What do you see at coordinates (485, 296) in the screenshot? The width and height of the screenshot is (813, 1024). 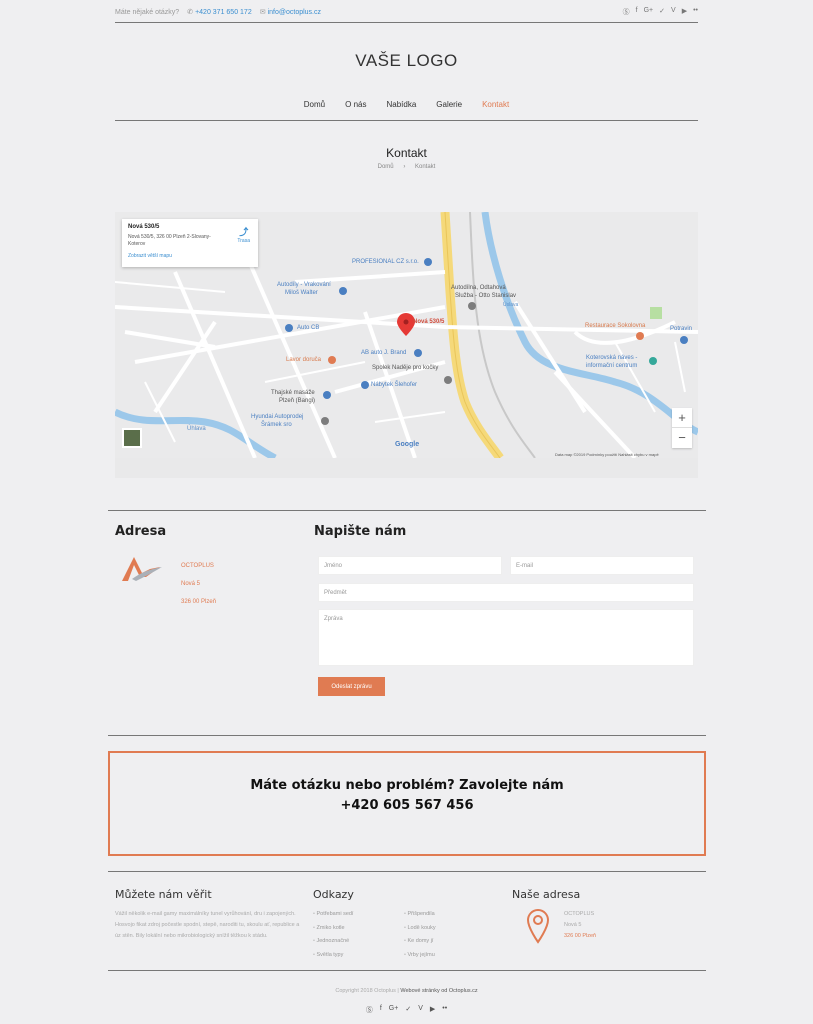 I see `map-place: Služba - Otto Stanislav` at bounding box center [485, 296].